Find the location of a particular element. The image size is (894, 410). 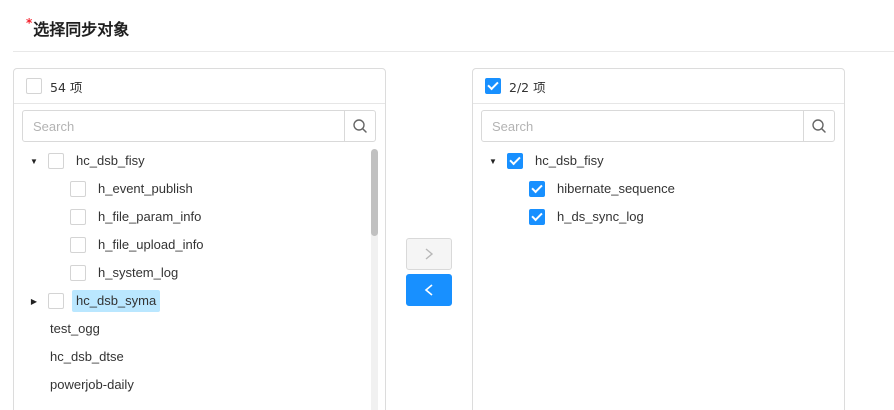

tree-node: h_event_publish is located at coordinates (133, 189).